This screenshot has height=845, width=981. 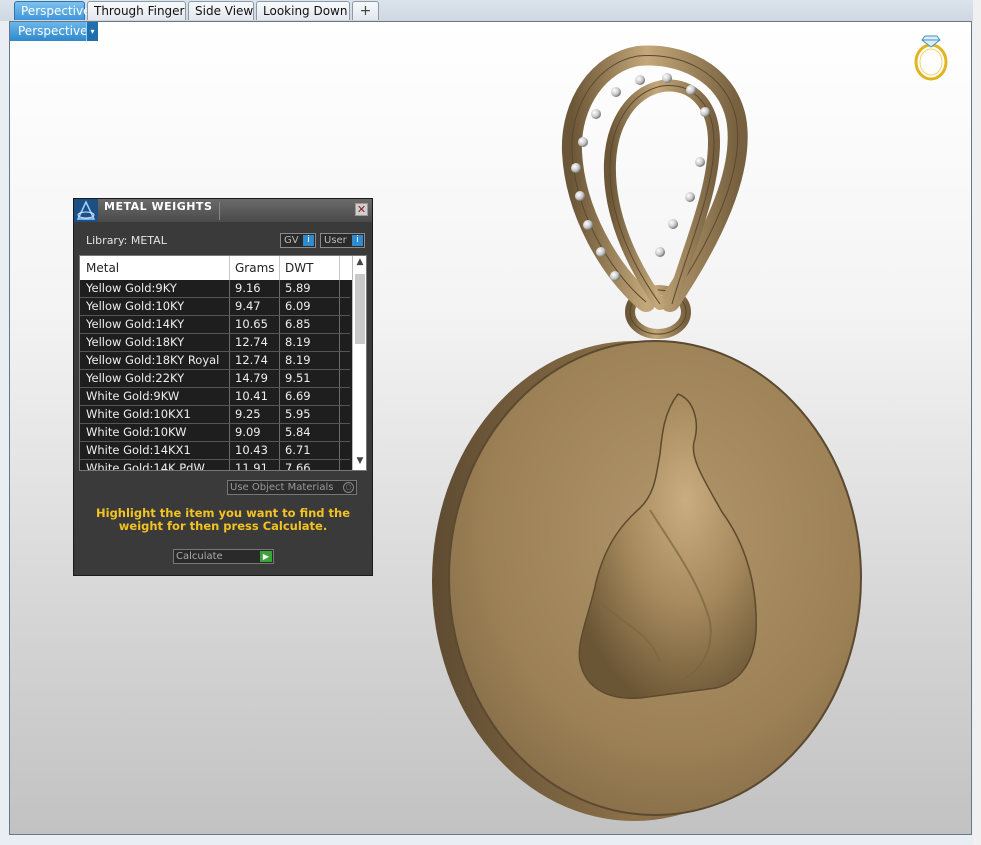 What do you see at coordinates (52, 10) in the screenshot?
I see `tab-perspective: Perspective` at bounding box center [52, 10].